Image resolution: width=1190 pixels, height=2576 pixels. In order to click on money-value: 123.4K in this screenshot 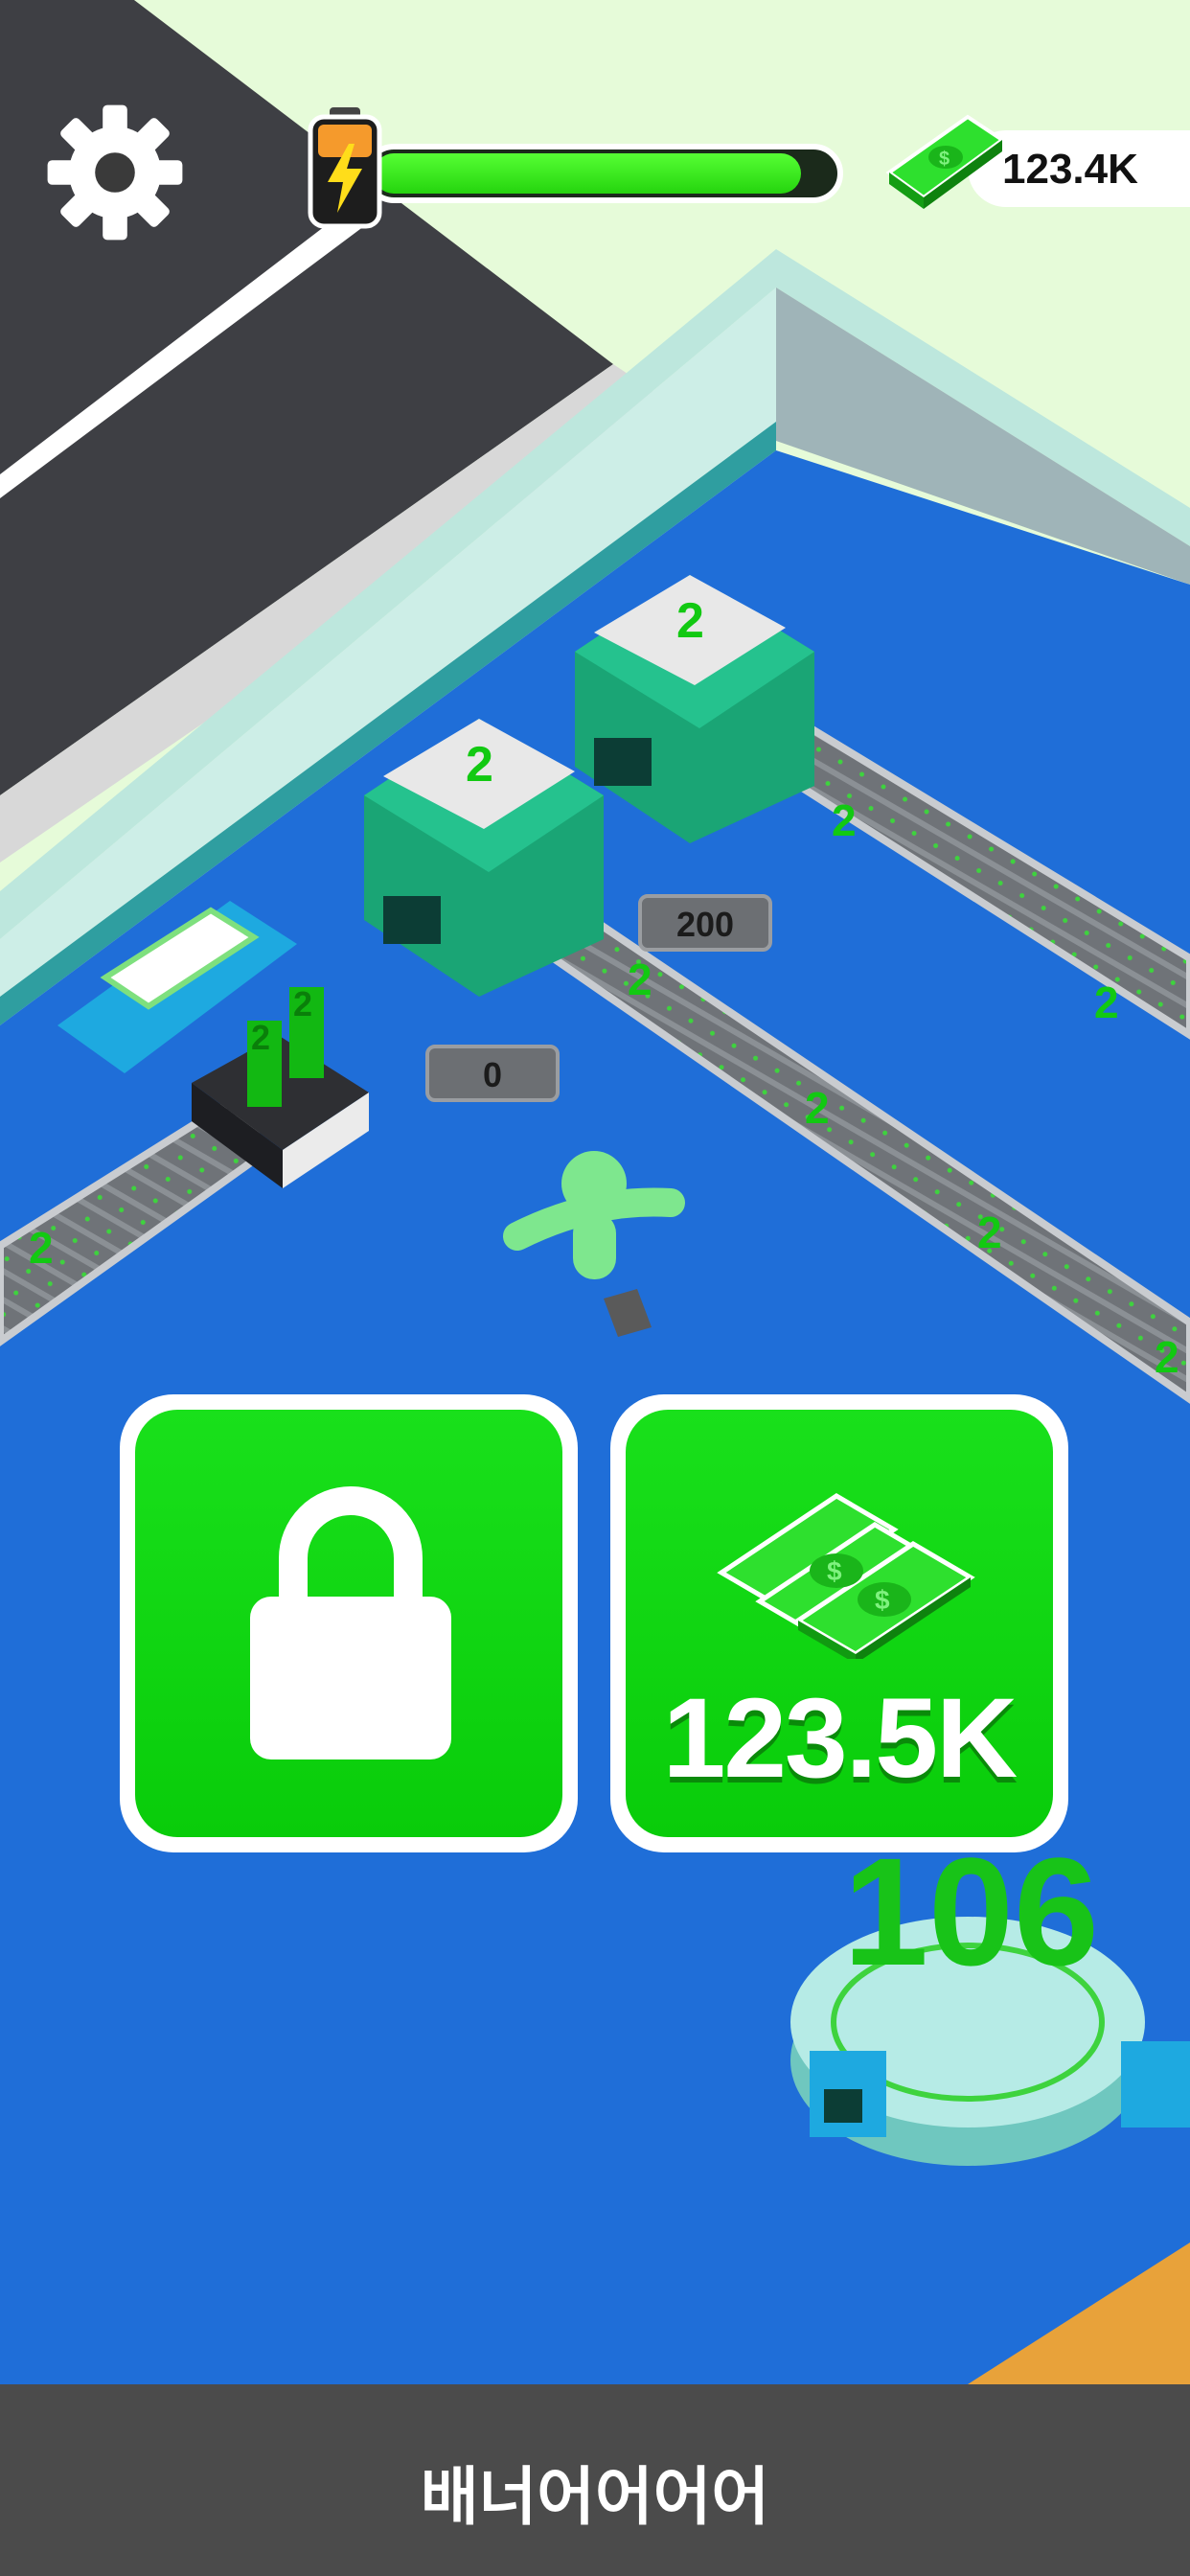, I will do `click(1070, 169)`.